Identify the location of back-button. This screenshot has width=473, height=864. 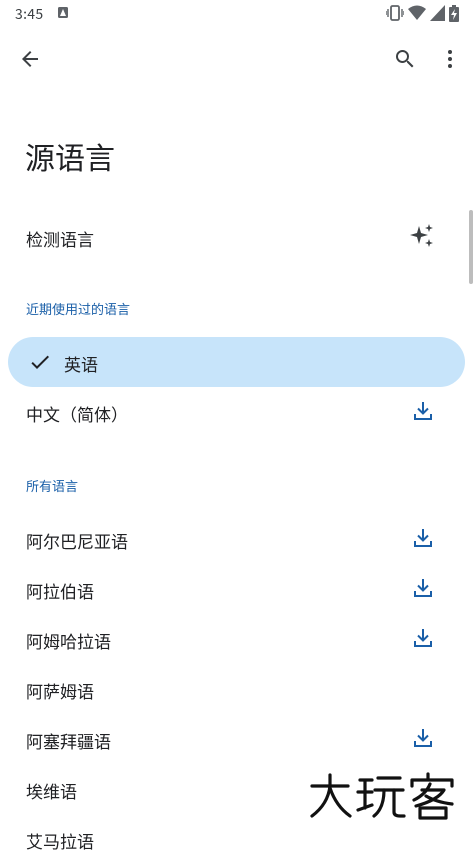
(30, 59).